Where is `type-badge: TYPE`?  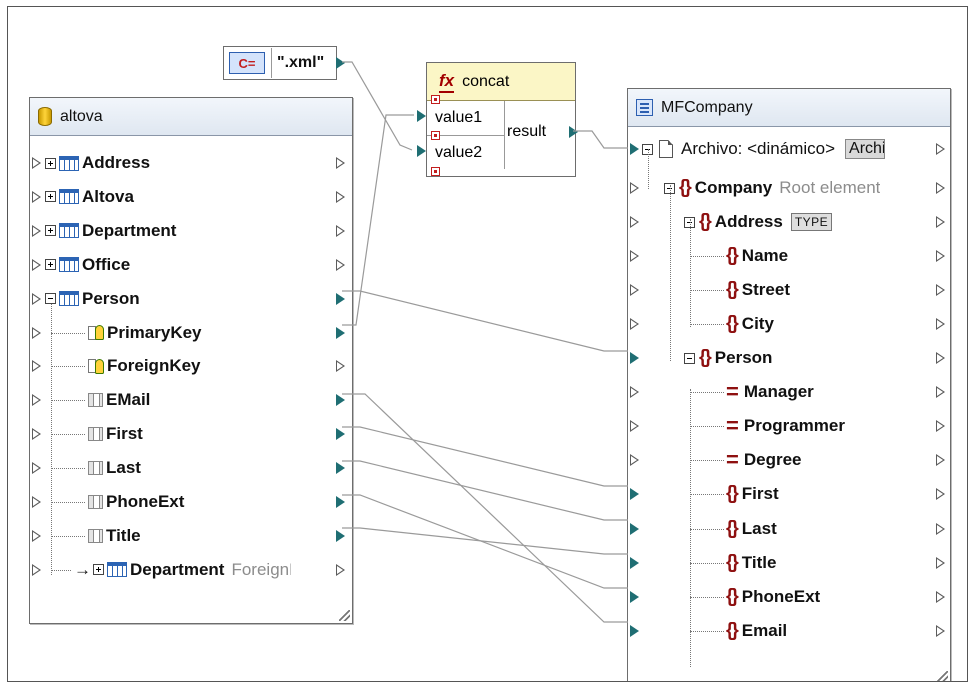
type-badge: TYPE is located at coordinates (811, 222).